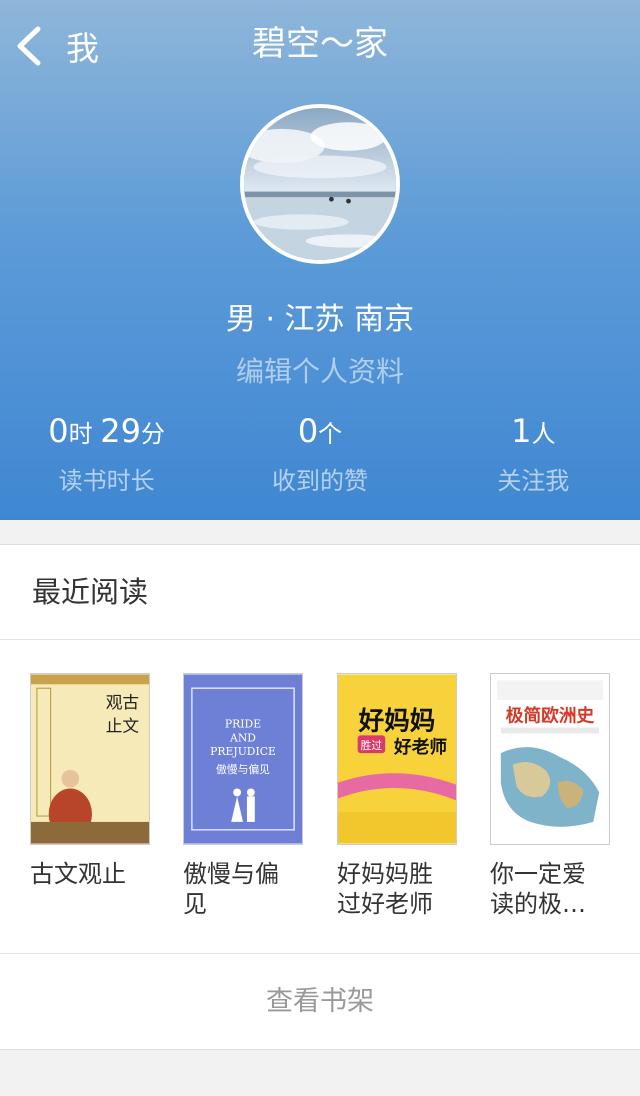  Describe the element at coordinates (385, 889) in the screenshot. I see `book-title: 好妈妈胜过好老师` at that location.